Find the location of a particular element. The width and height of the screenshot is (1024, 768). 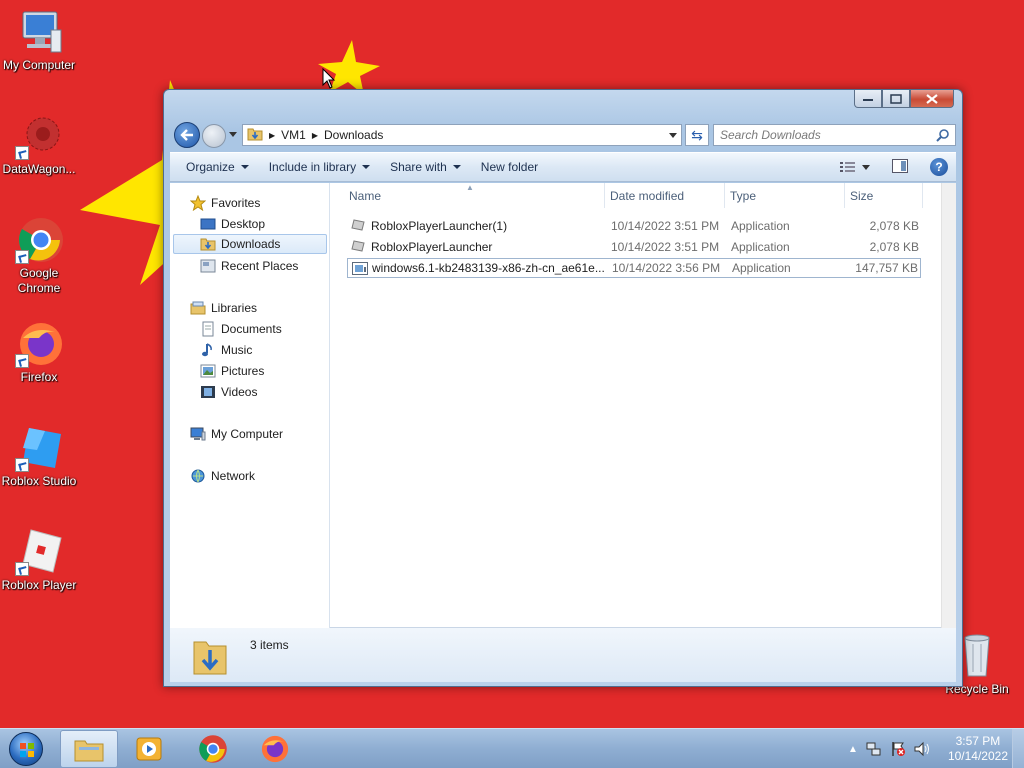

nav-favorites: Favorites is located at coordinates (225, 203).